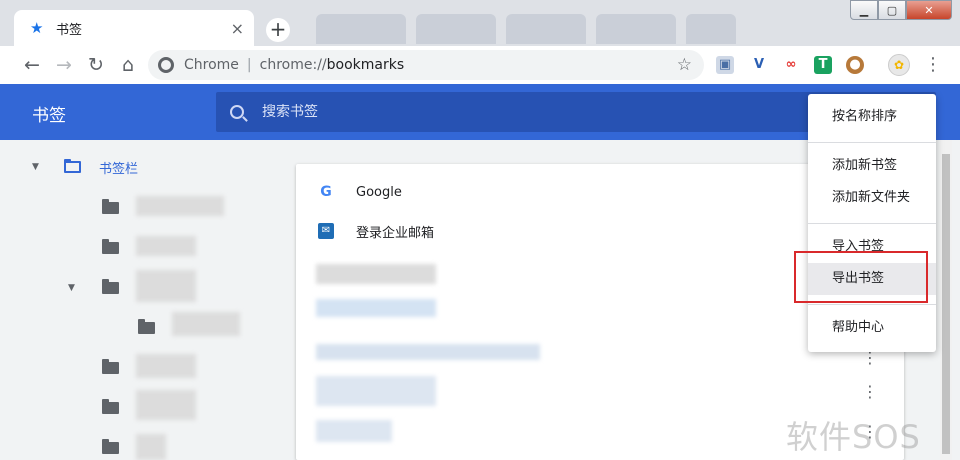 The height and width of the screenshot is (460, 960). Describe the element at coordinates (759, 65) in the screenshot. I see `v-extension-icon: V` at that location.